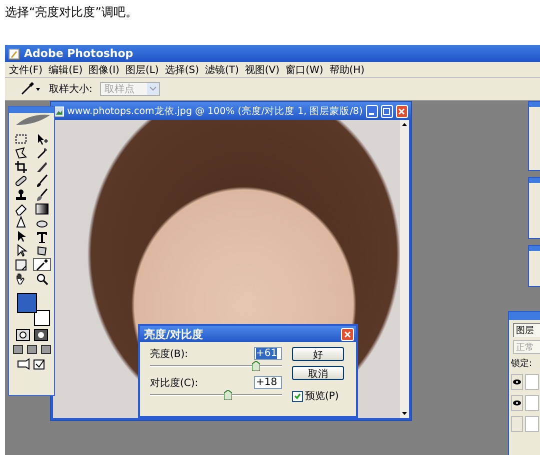 The width and height of the screenshot is (540, 455). What do you see at coordinates (347, 69) in the screenshot?
I see `menu-item: 帮助(H)` at bounding box center [347, 69].